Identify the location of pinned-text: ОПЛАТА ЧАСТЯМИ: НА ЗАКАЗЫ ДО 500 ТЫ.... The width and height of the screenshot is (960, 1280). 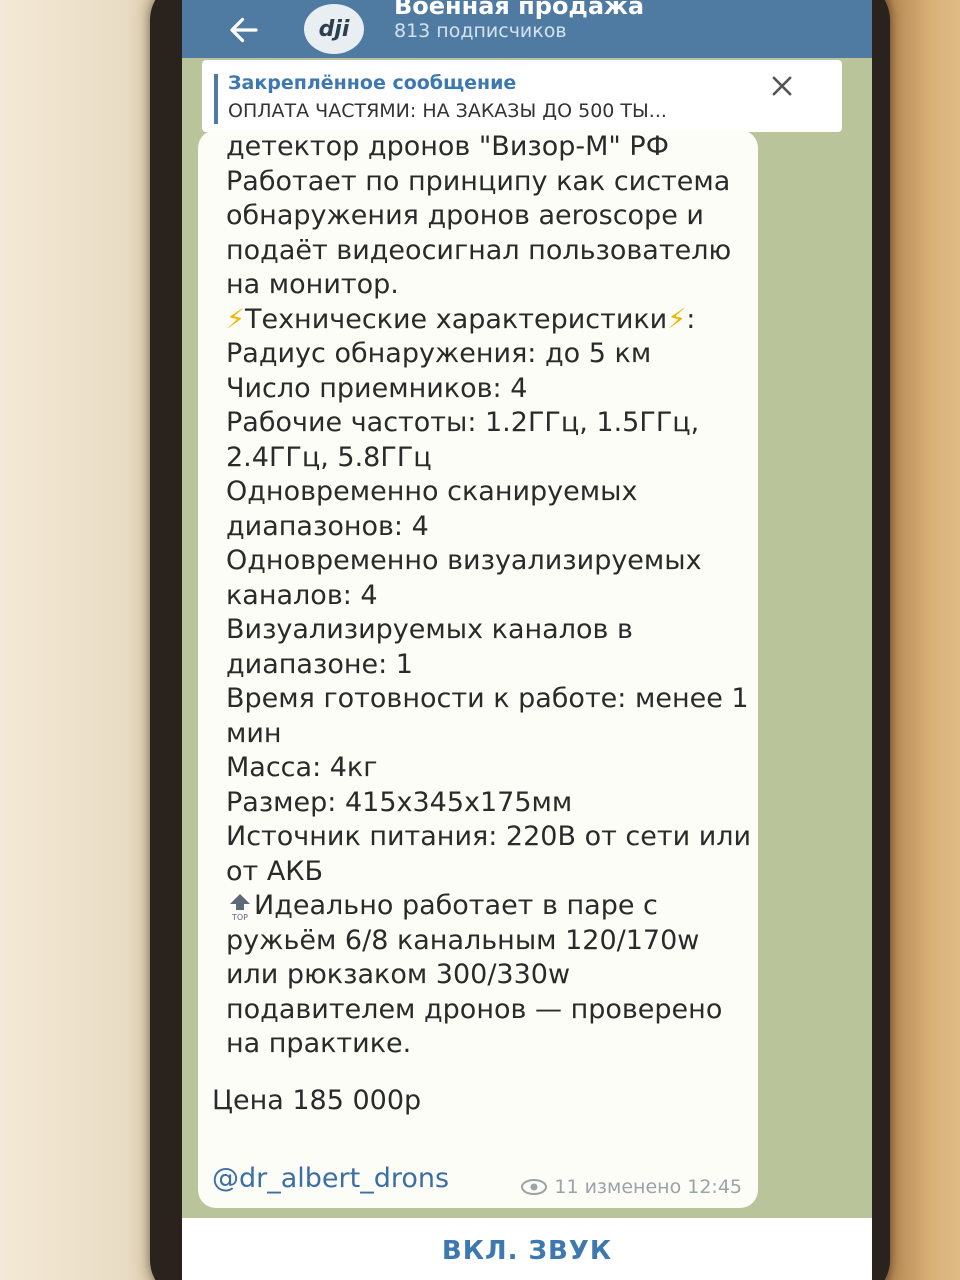
(447, 111).